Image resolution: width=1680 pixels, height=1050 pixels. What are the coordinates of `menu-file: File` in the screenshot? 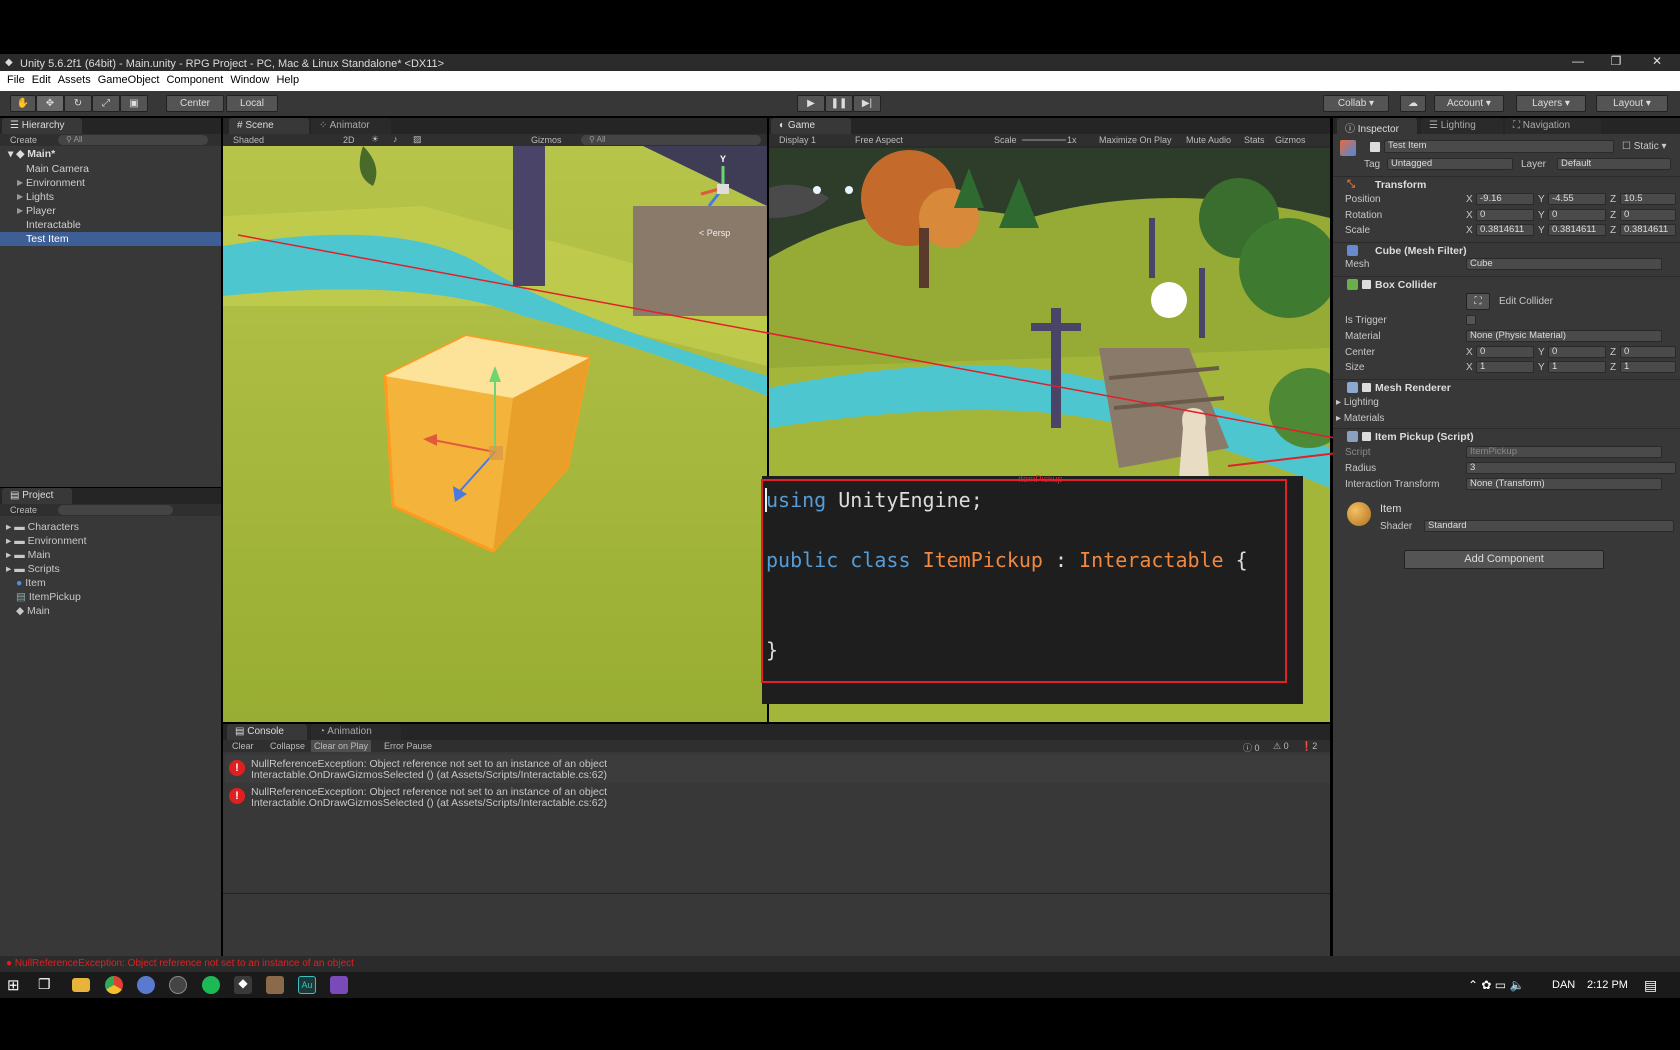 It's located at (19, 81).